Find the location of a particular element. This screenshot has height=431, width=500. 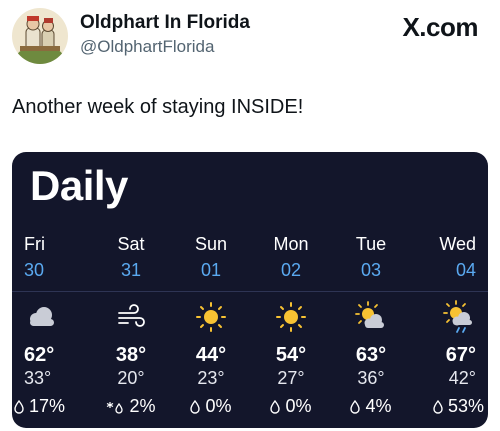

high-temp: 54° is located at coordinates (291, 355).